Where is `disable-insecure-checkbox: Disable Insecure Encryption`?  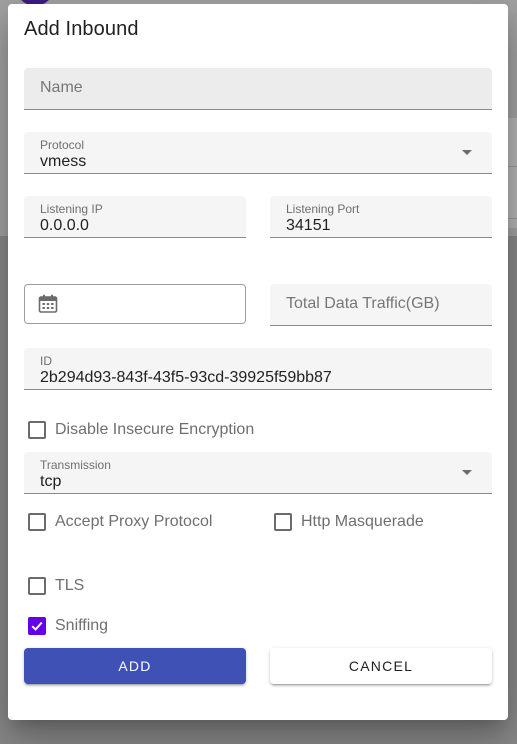
disable-insecure-checkbox: Disable Insecure Encryption is located at coordinates (141, 430).